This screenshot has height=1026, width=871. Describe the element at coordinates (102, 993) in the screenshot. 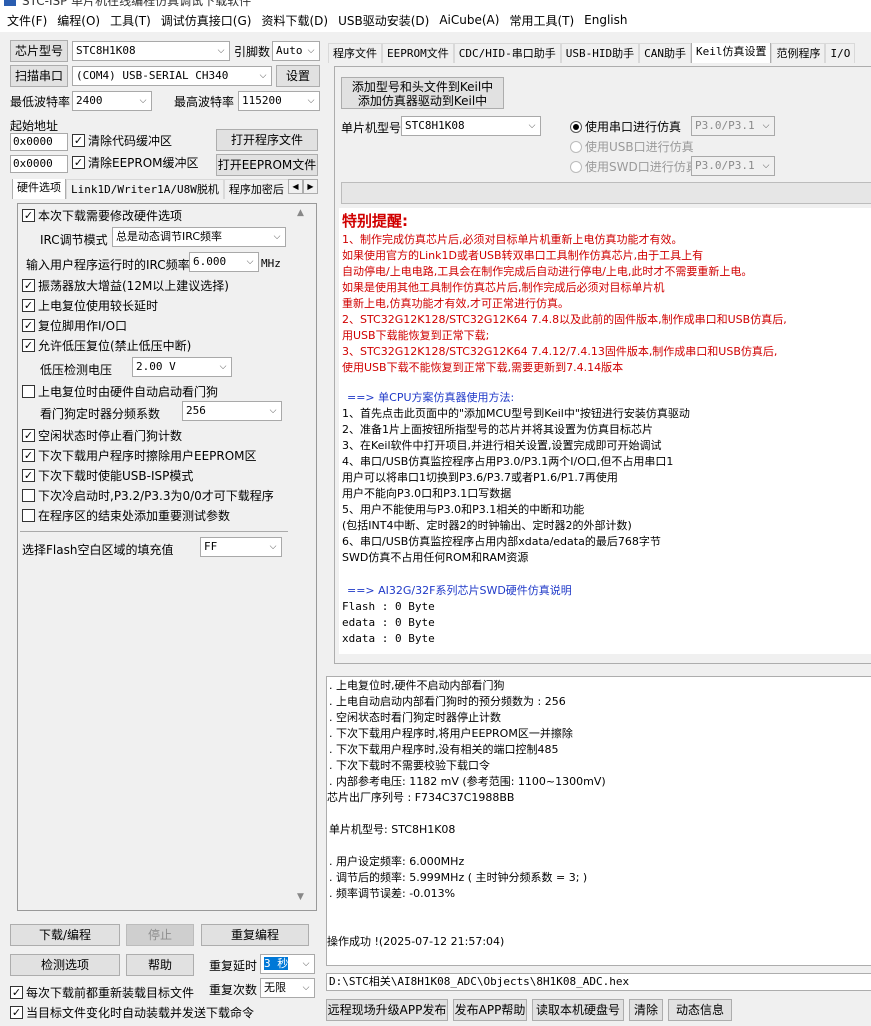

I see `reload-checkbox: 每次下载前都重新装载目标文件` at that location.